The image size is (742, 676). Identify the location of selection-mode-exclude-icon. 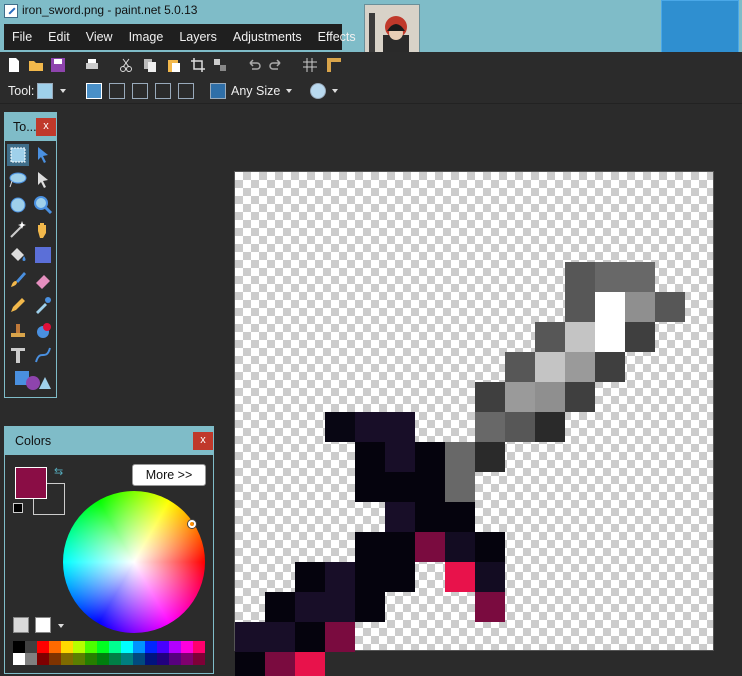
(140, 91).